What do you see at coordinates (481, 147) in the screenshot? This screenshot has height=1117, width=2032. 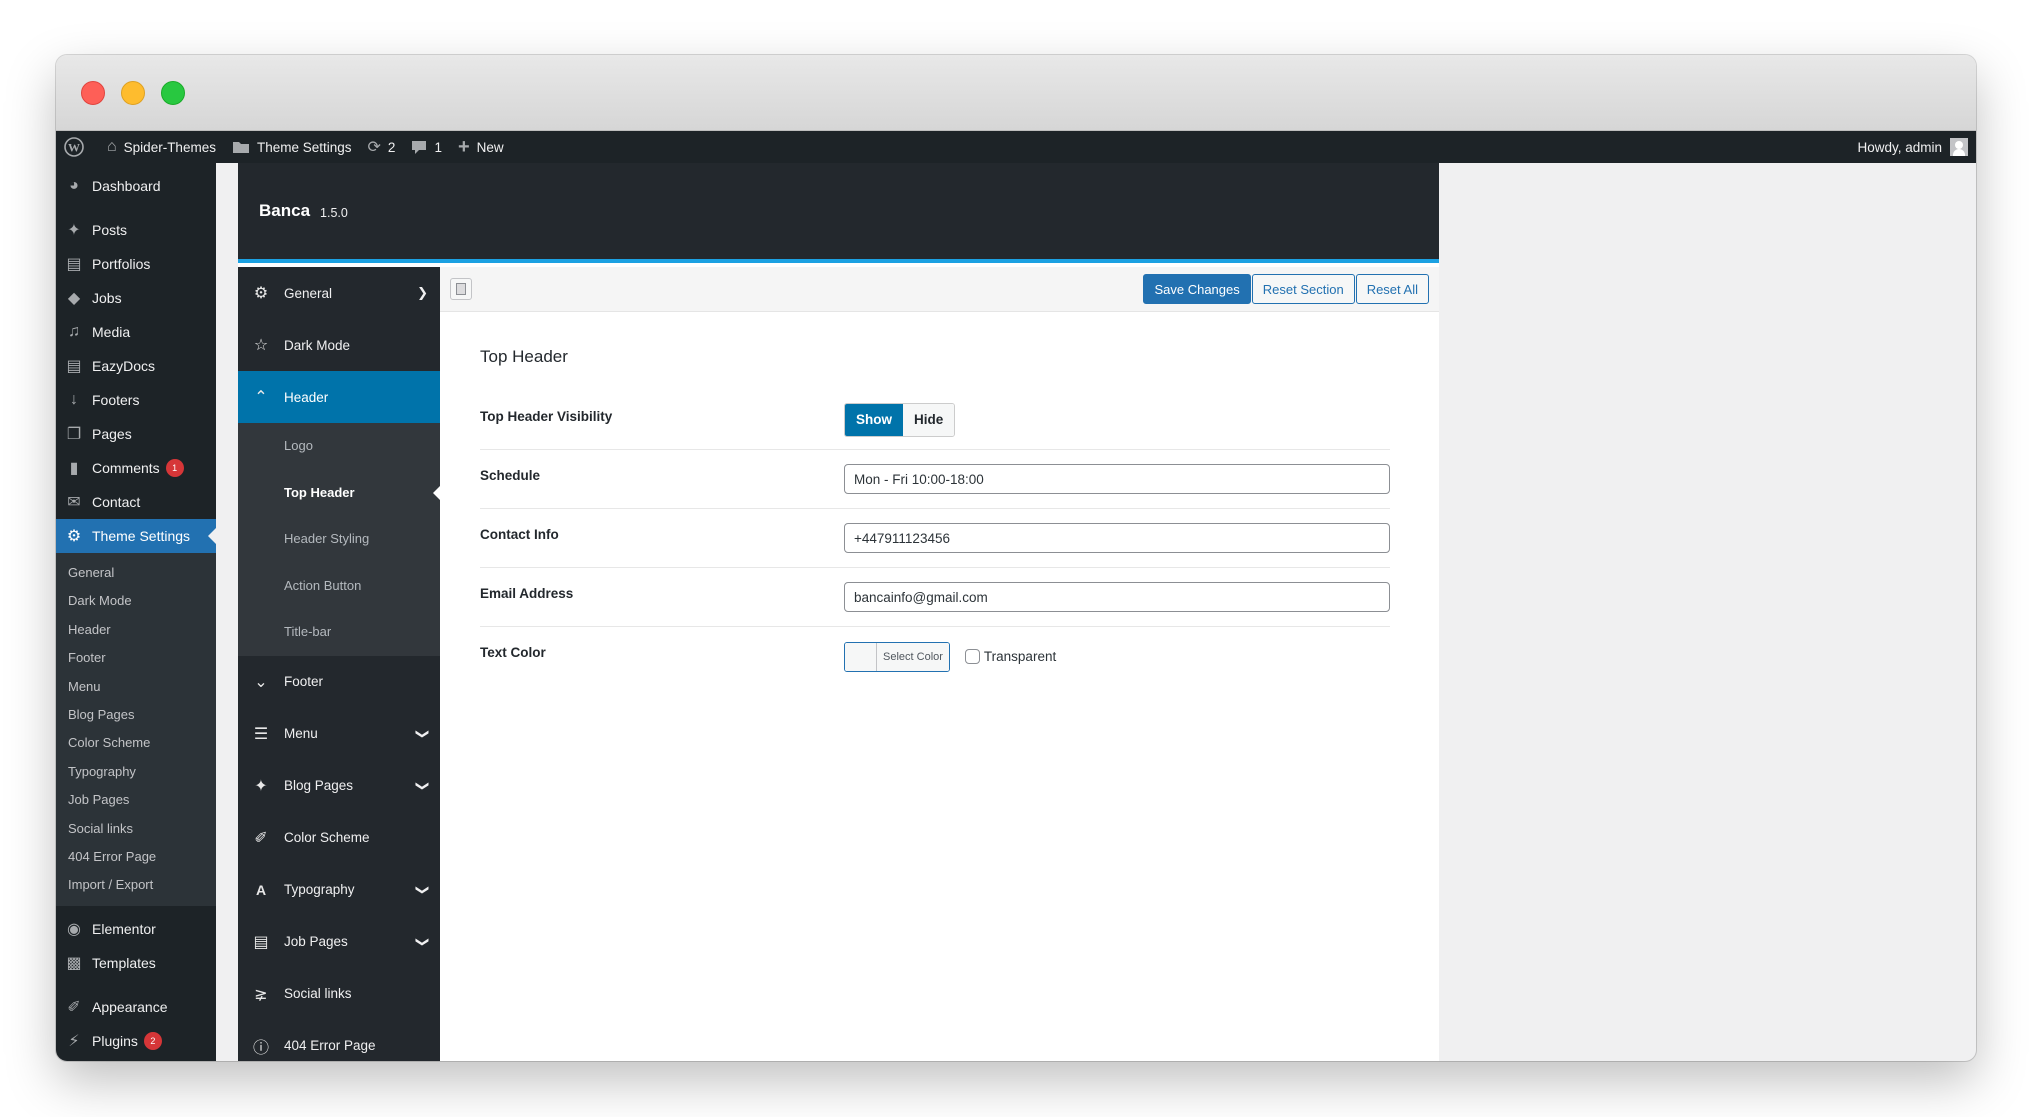 I see `new-content-link: + New` at bounding box center [481, 147].